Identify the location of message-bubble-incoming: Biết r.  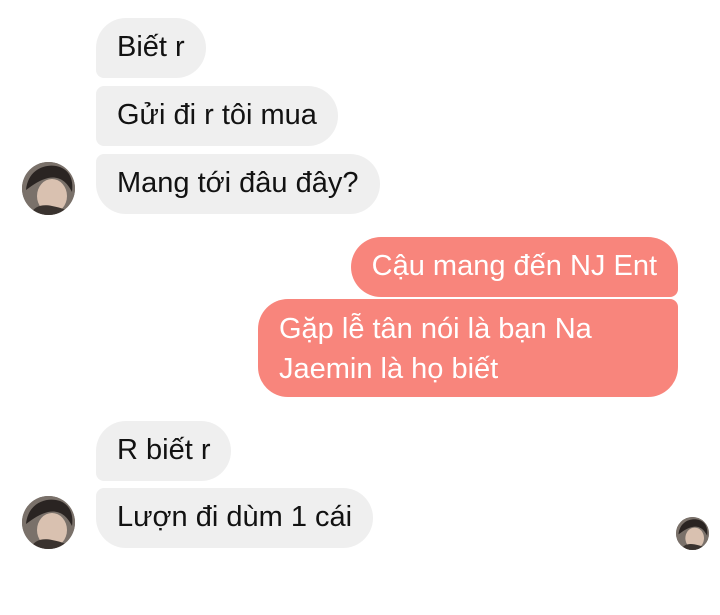
(151, 48).